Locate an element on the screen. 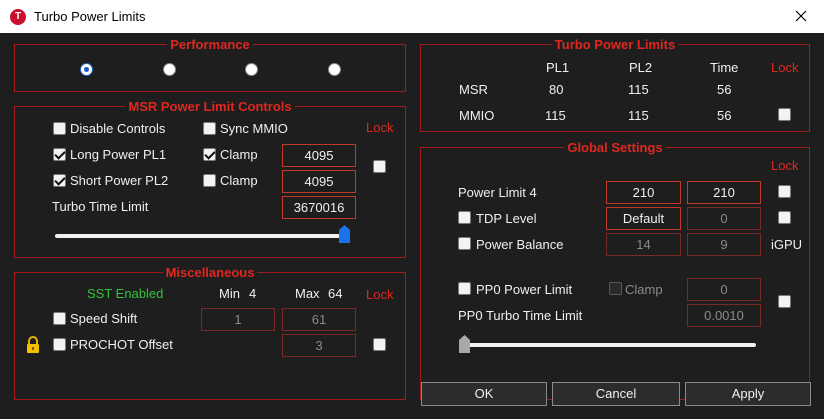 The width and height of the screenshot is (824, 419). pp0-clamp-checkbox is located at coordinates (615, 288).